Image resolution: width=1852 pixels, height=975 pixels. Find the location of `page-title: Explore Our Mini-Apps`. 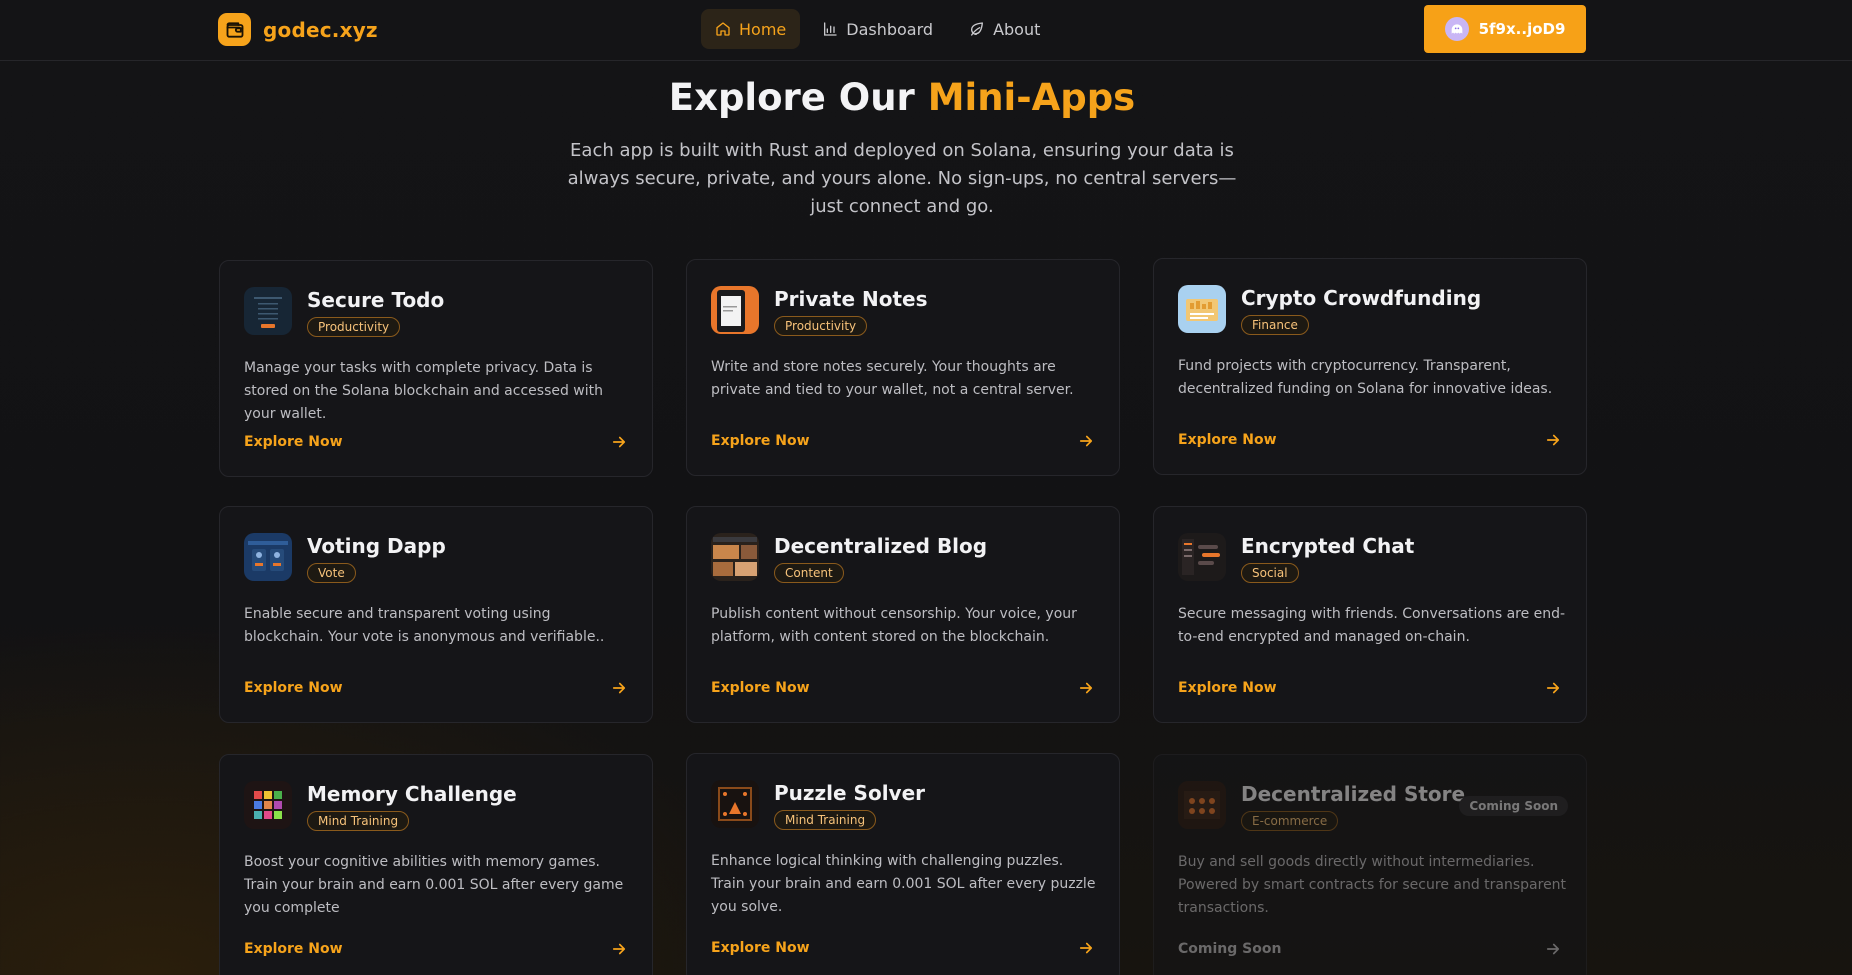

page-title: Explore Our Mini-Apps is located at coordinates (902, 97).